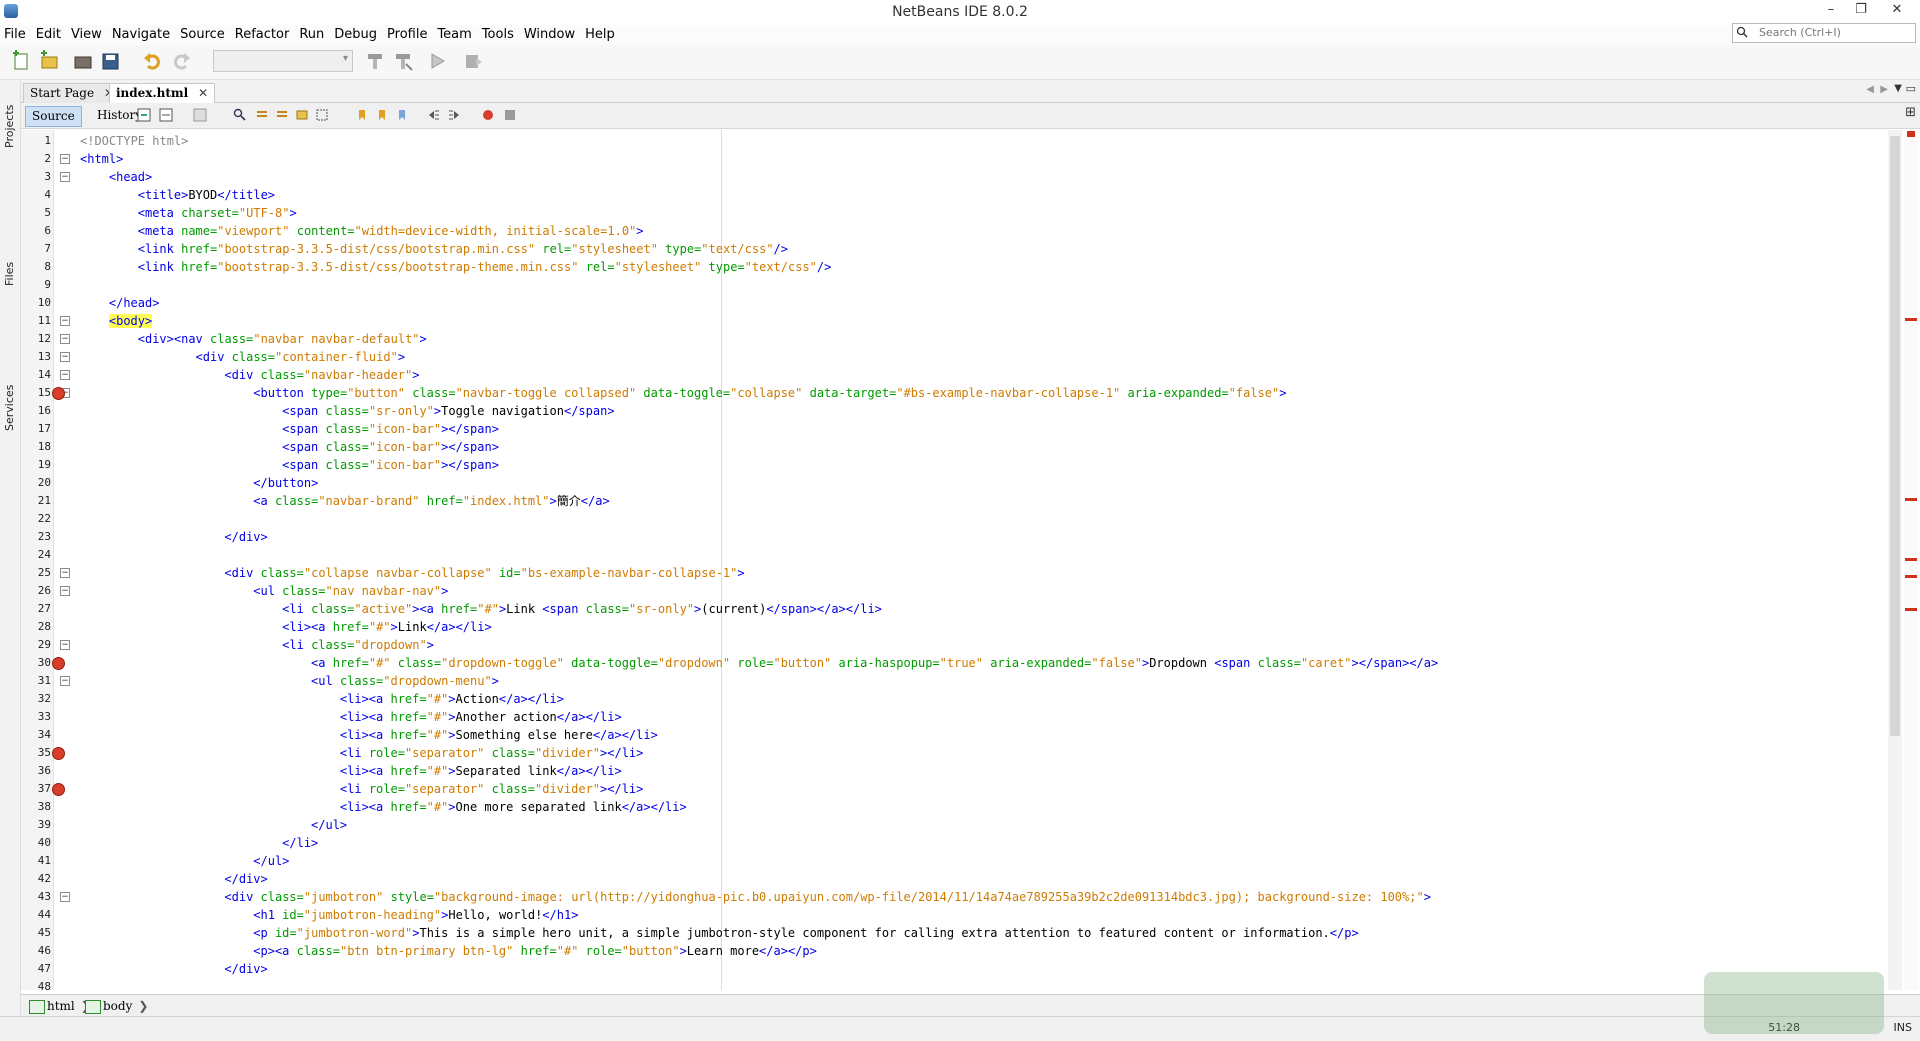 This screenshot has height=1041, width=1920. Describe the element at coordinates (48, 35) in the screenshot. I see `menu-edit: Edit` at that location.